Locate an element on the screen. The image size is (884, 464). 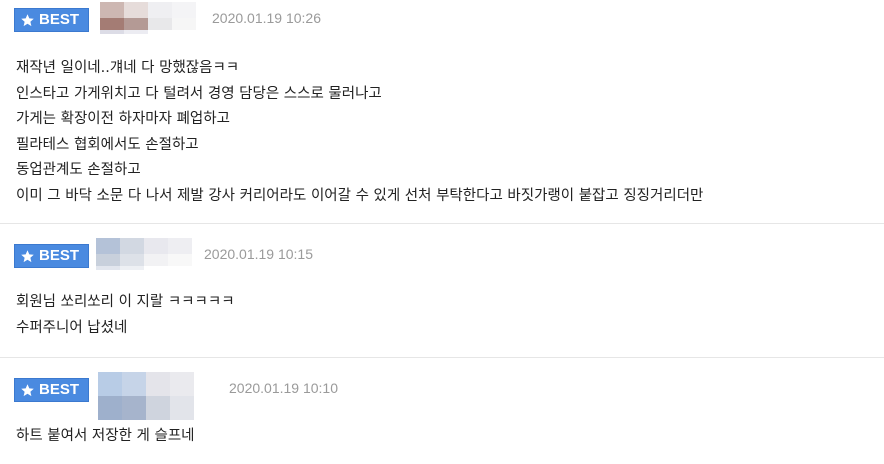
comment-body: 하트 붙여서 저장한 게 슬프네 is located at coordinates (105, 437).